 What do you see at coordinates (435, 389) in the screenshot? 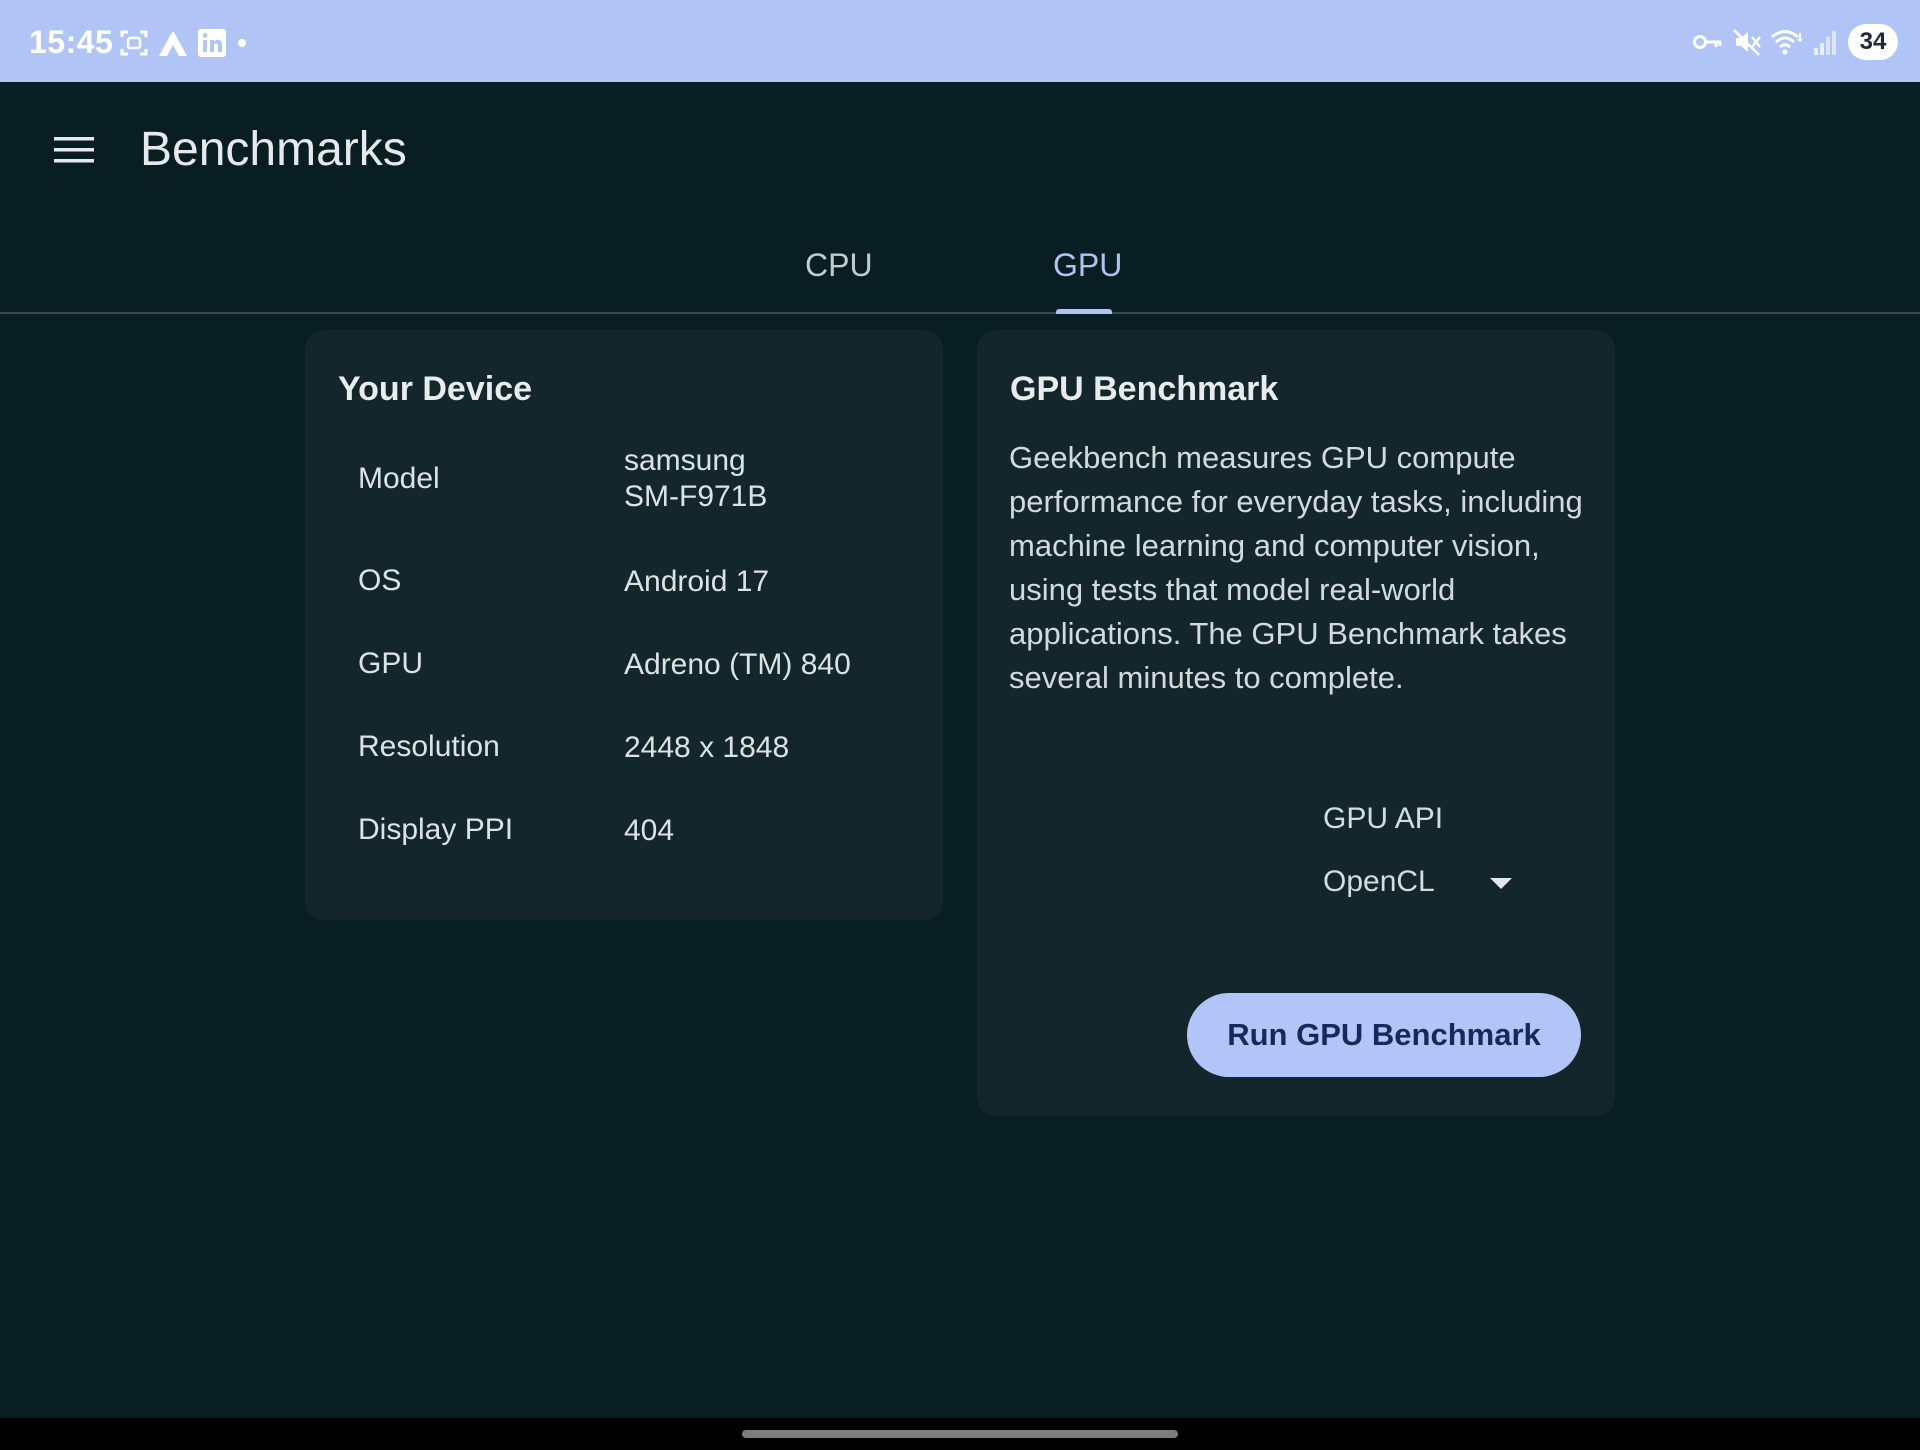
I see `device-card-title: Your Device` at bounding box center [435, 389].